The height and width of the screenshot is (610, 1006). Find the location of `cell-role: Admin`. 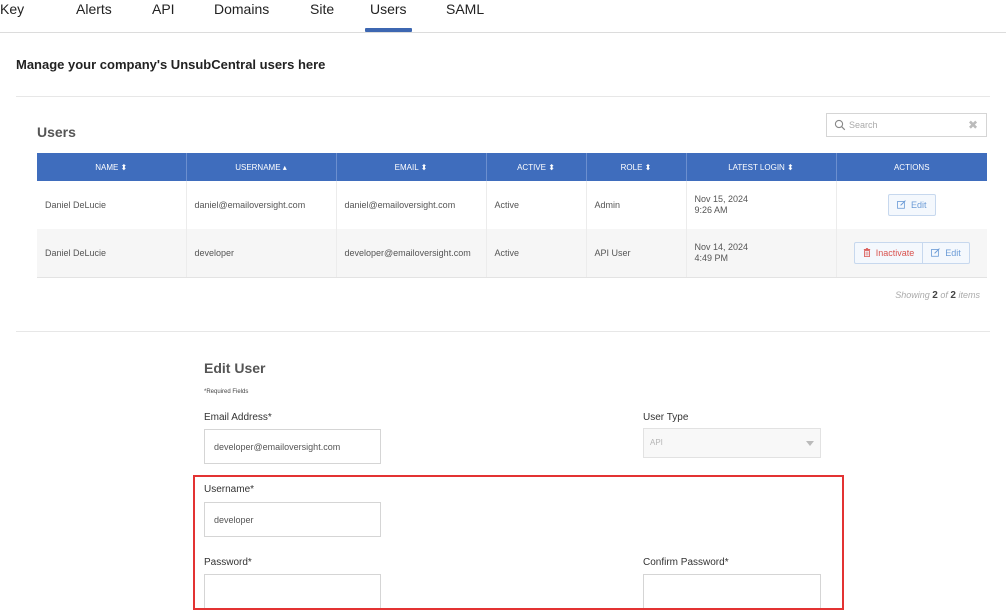

cell-role: Admin is located at coordinates (636, 205).